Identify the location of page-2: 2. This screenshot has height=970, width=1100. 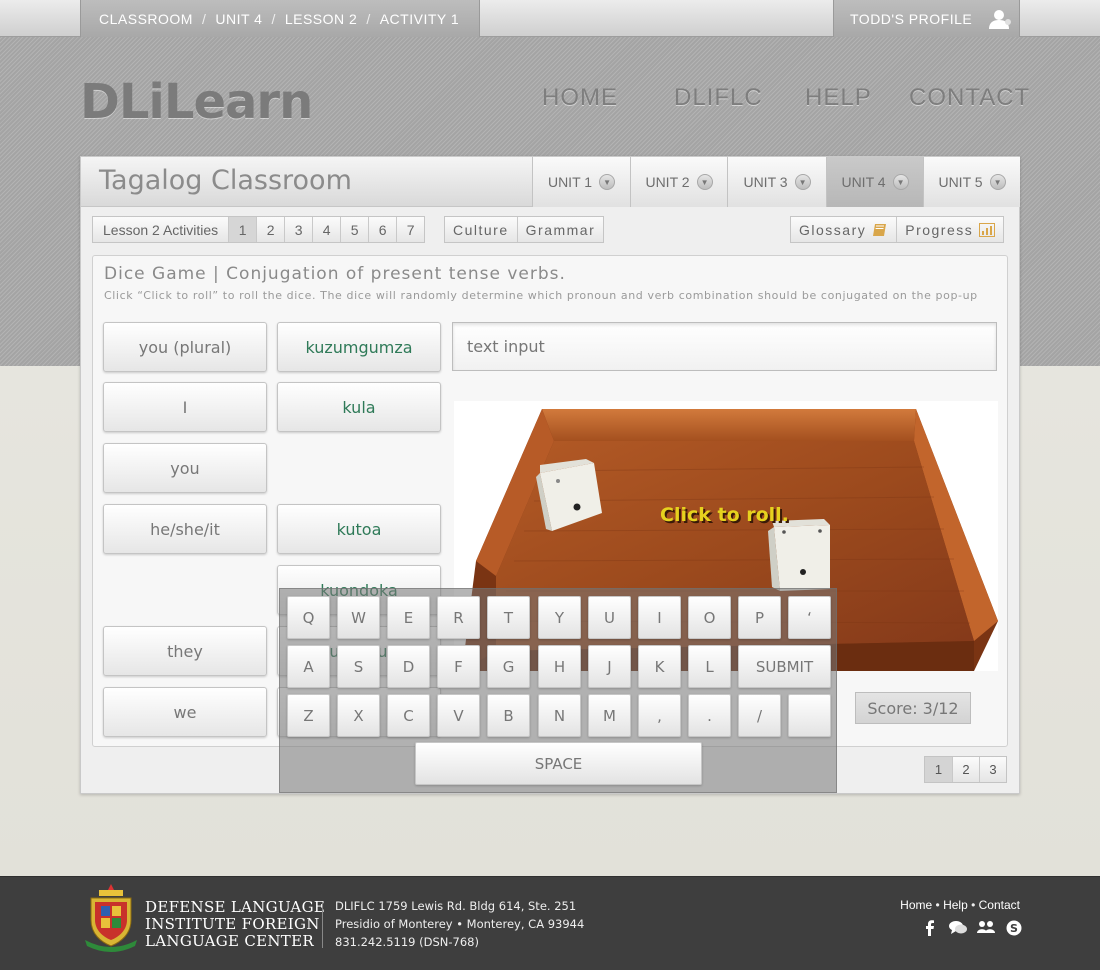
(965, 769).